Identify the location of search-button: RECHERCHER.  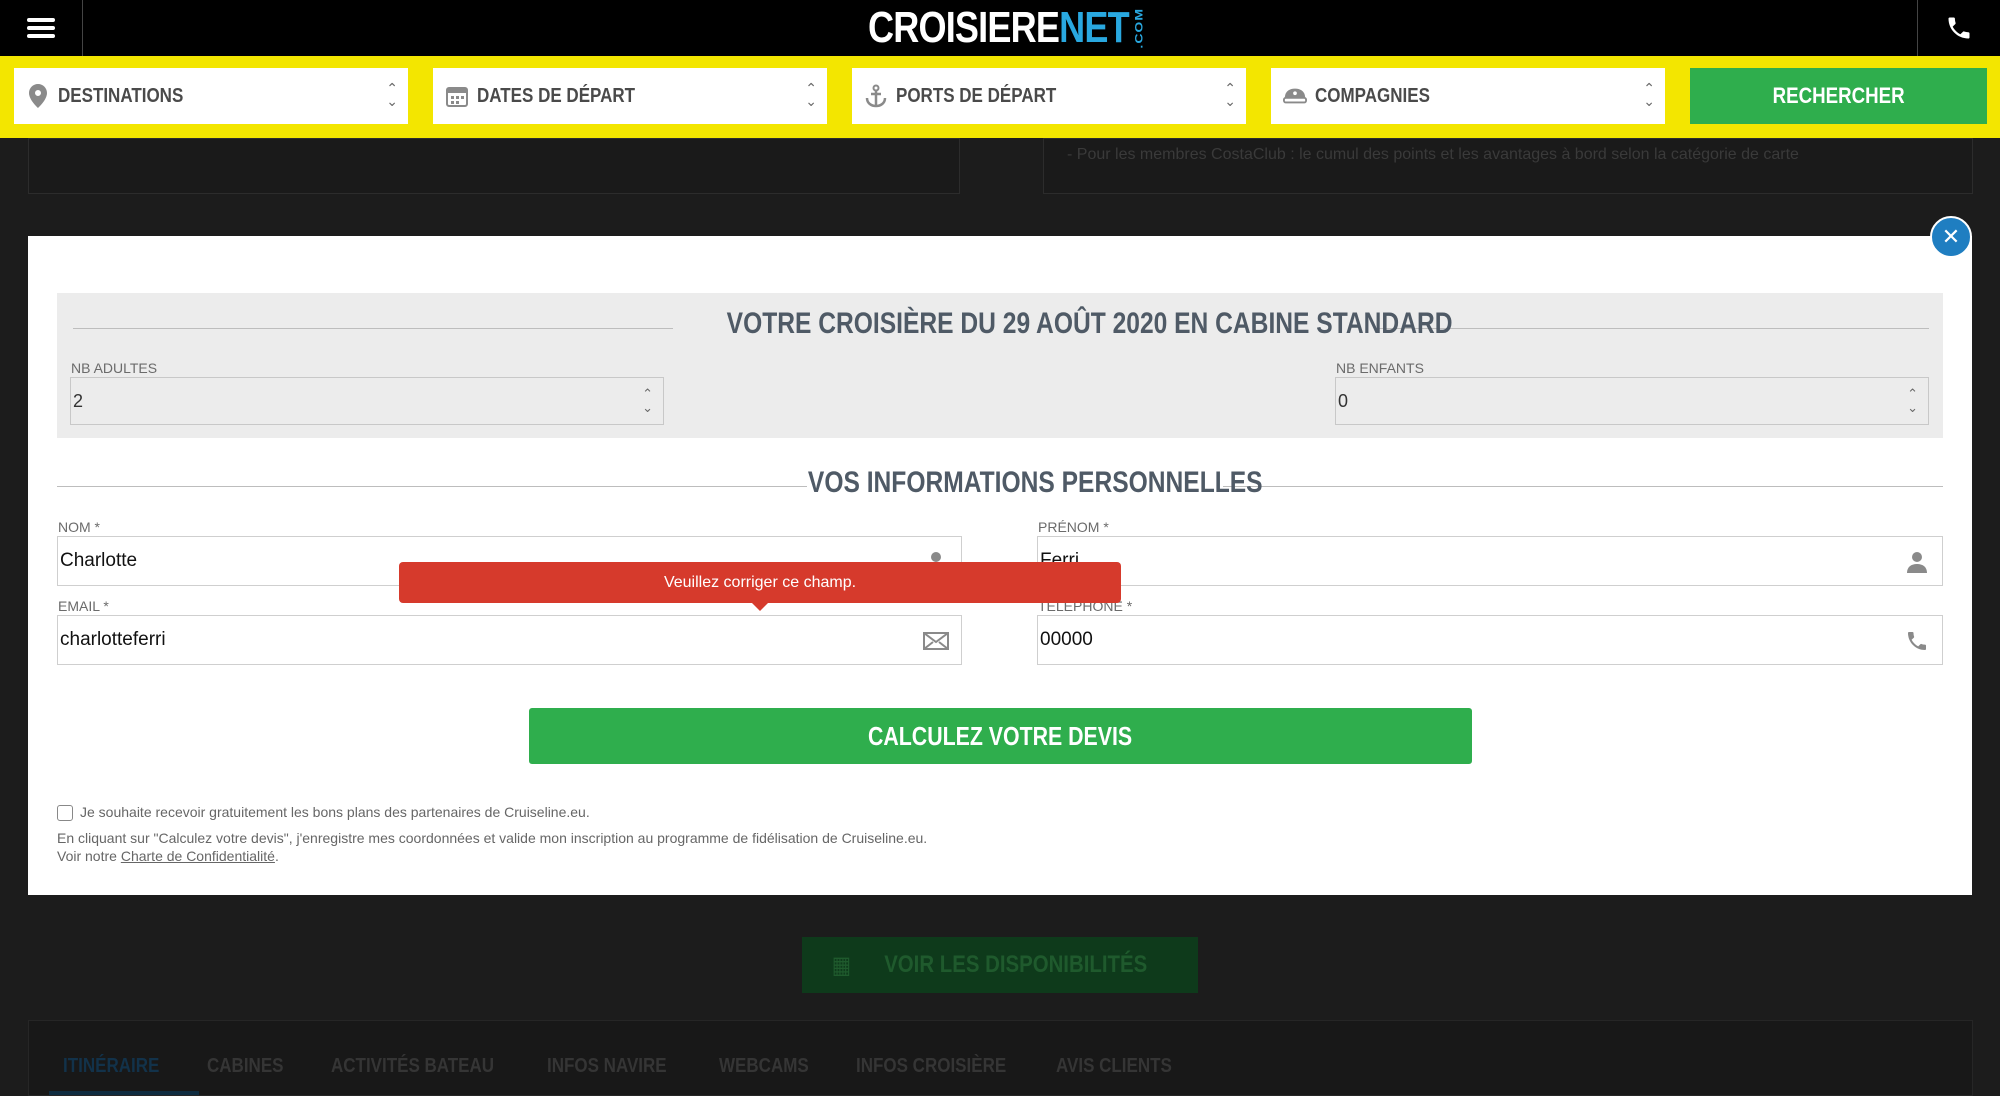
(1838, 96).